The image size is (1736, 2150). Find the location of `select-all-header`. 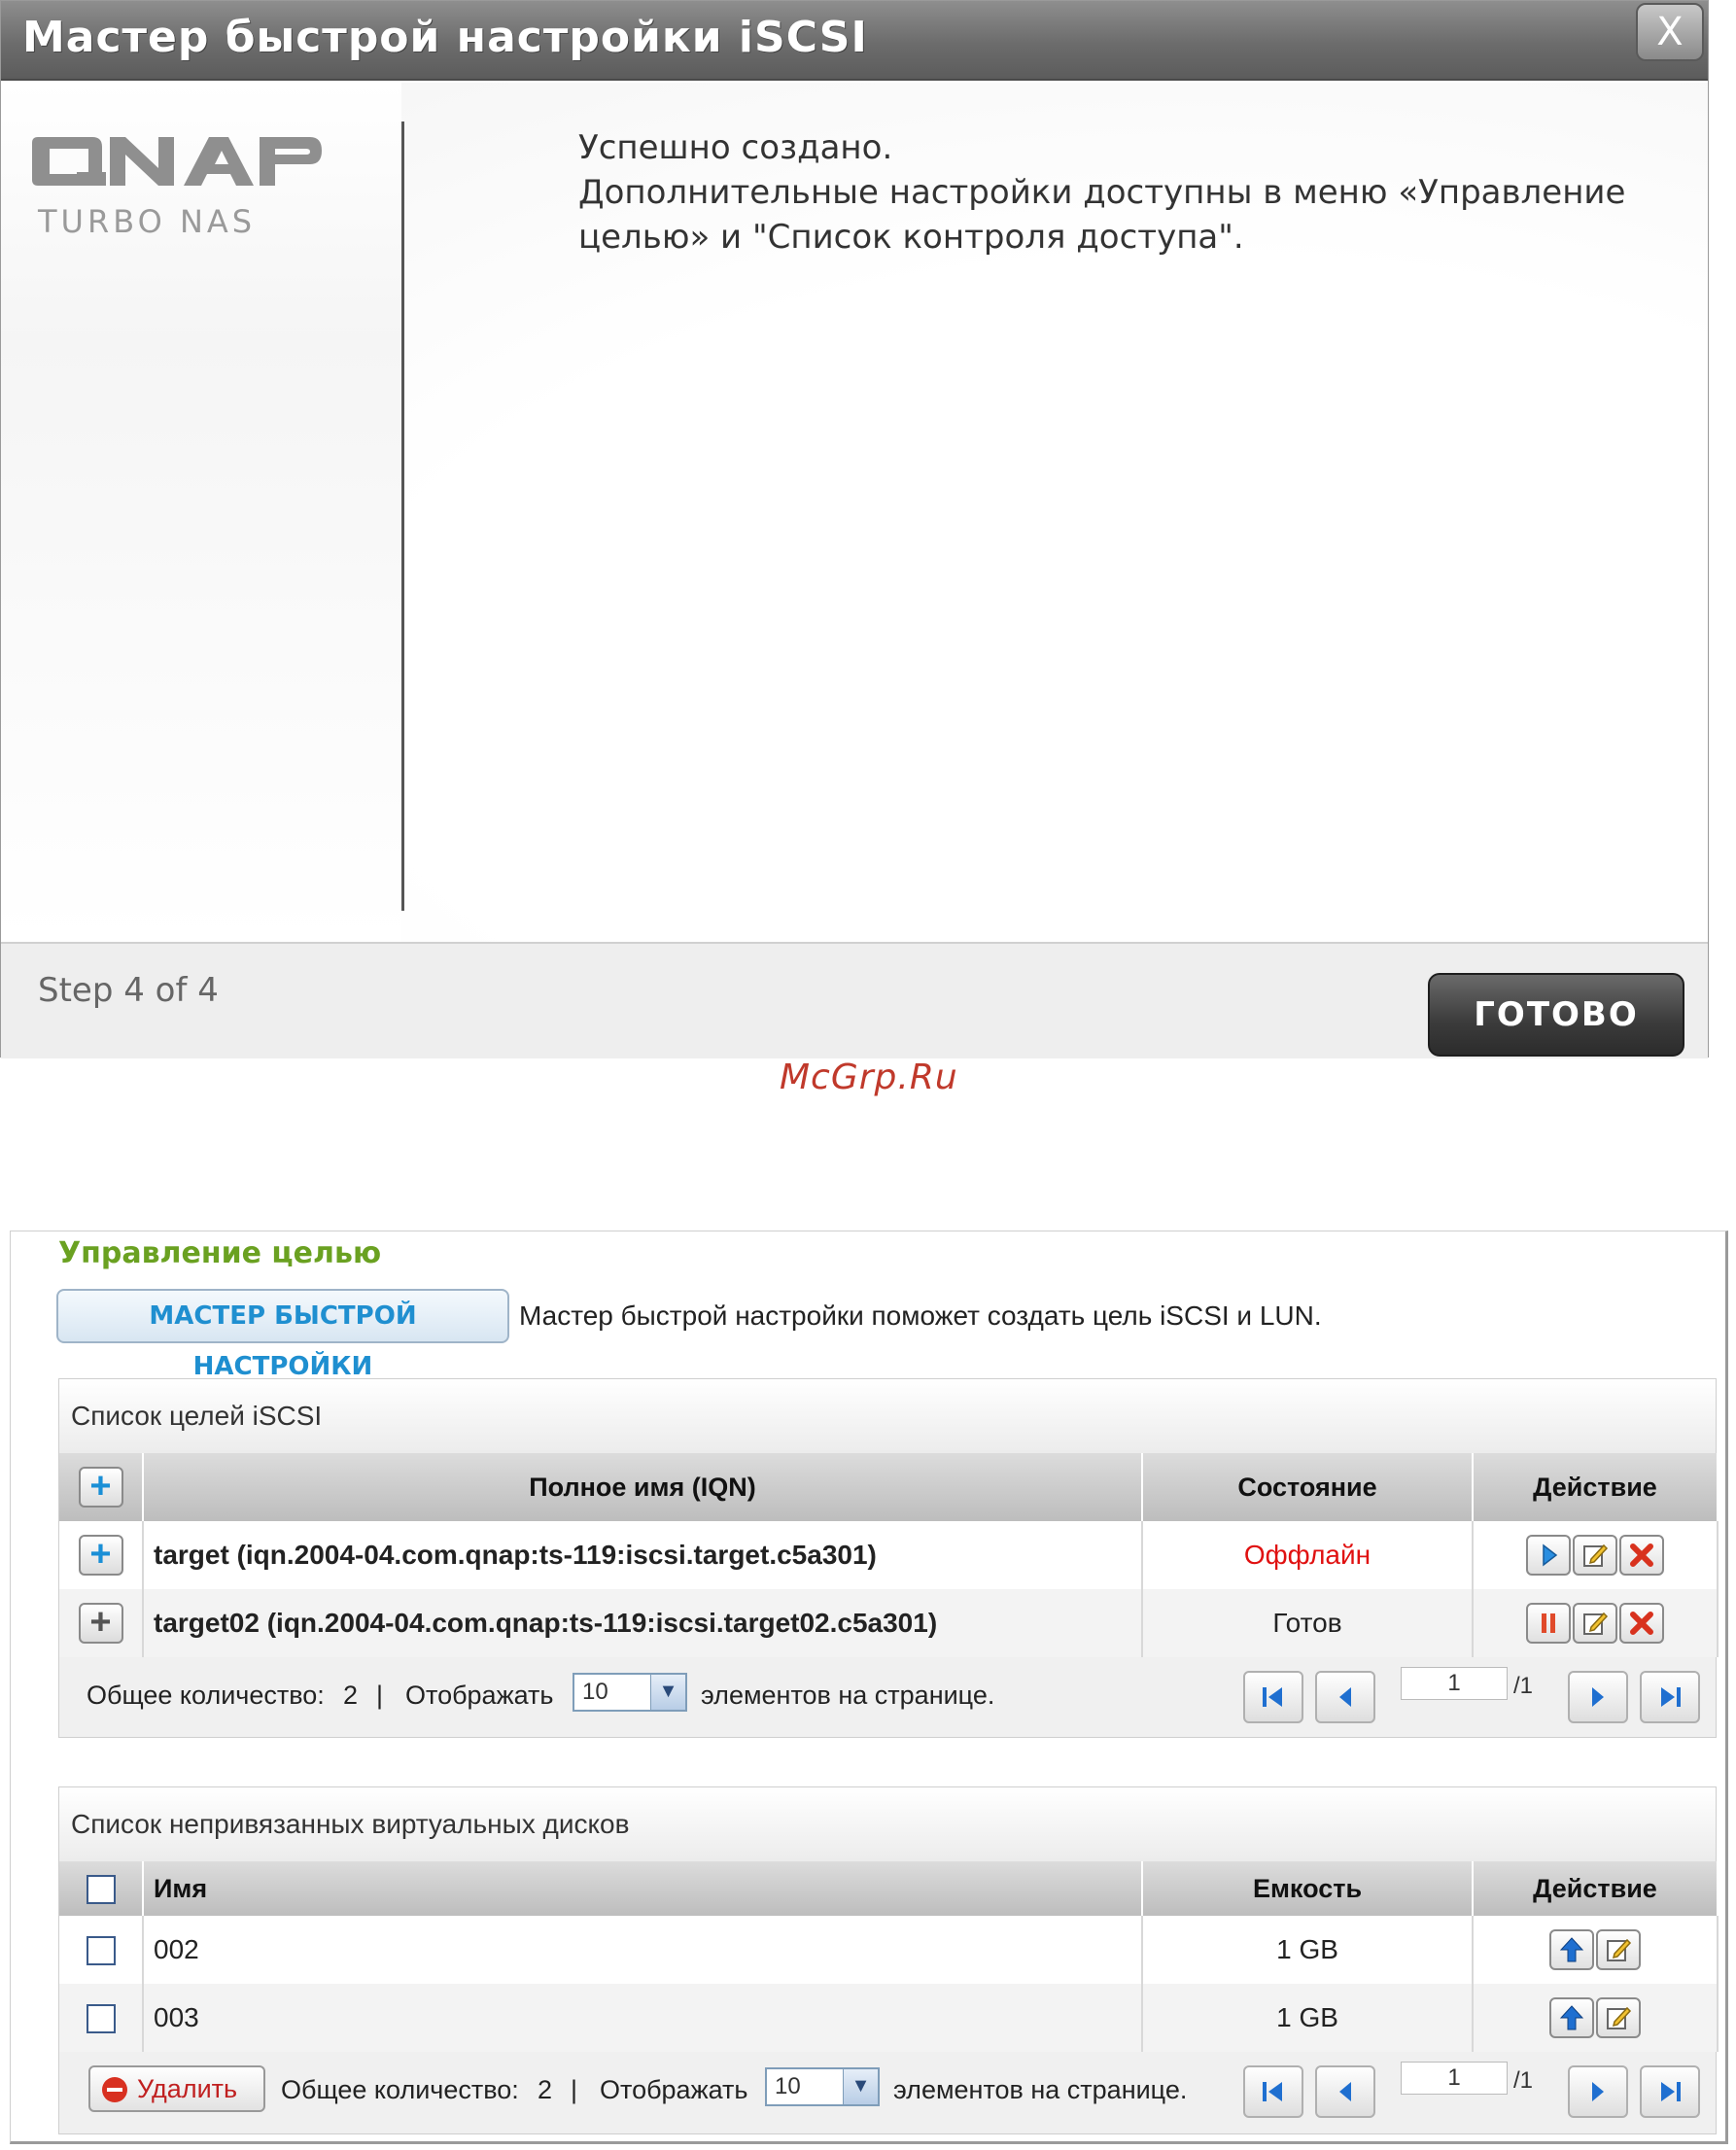

select-all-header is located at coordinates (102, 1888).